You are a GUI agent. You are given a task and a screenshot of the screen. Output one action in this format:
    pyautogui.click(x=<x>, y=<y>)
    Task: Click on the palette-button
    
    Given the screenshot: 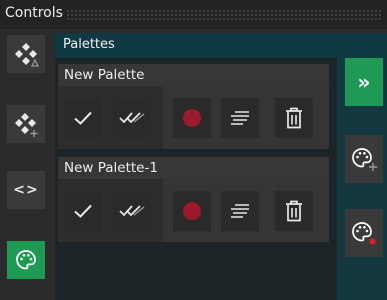 What is the action you would take?
    pyautogui.click(x=26, y=260)
    